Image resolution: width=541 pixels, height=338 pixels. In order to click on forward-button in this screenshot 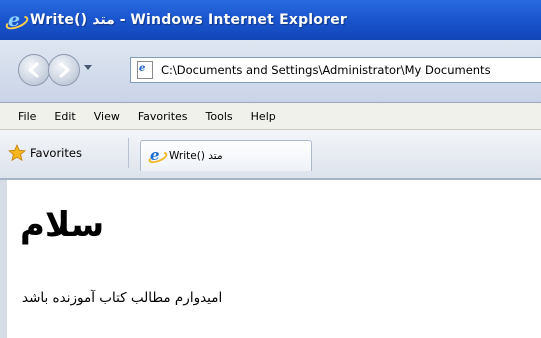, I will do `click(64, 70)`.